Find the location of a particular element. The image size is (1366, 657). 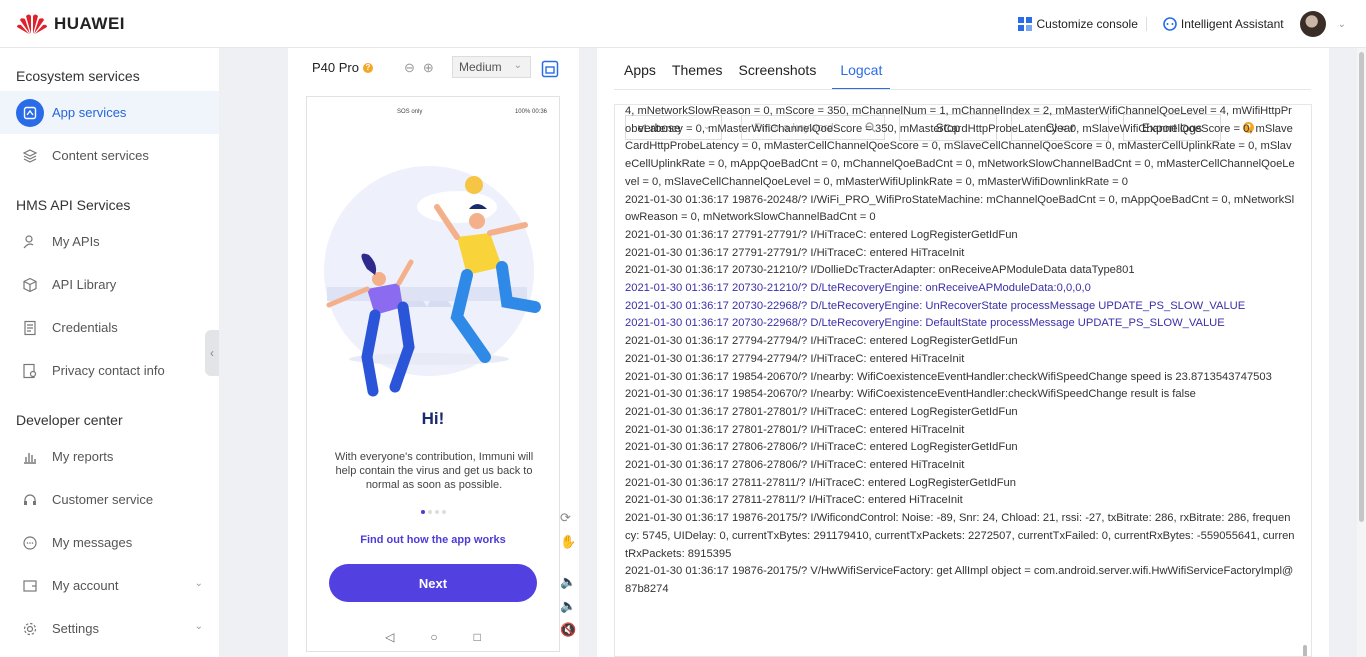

sidebar-item-my-apis: My APIs is located at coordinates (109, 241).